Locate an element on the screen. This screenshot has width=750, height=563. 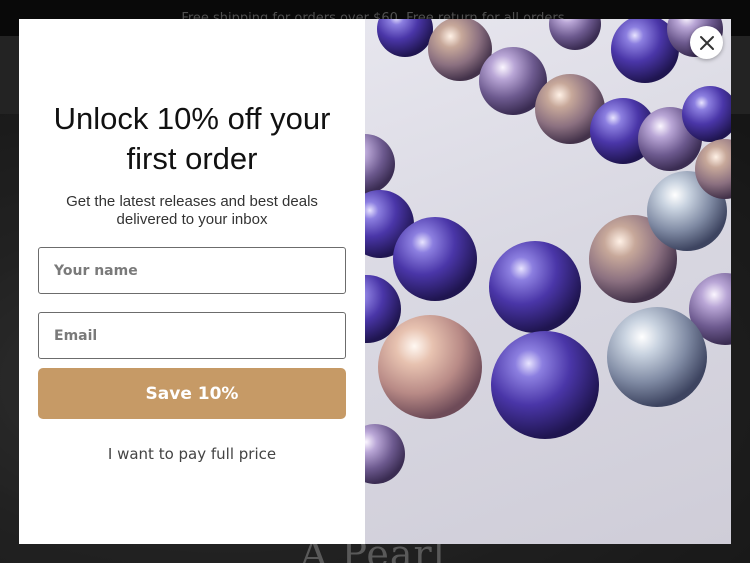
close-button is located at coordinates (706, 42).